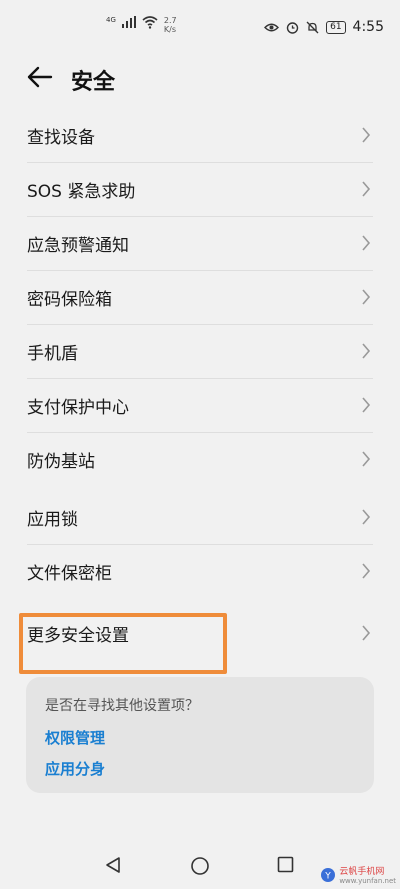  Describe the element at coordinates (75, 737) in the screenshot. I see `link-permission-management: 权限管理` at that location.